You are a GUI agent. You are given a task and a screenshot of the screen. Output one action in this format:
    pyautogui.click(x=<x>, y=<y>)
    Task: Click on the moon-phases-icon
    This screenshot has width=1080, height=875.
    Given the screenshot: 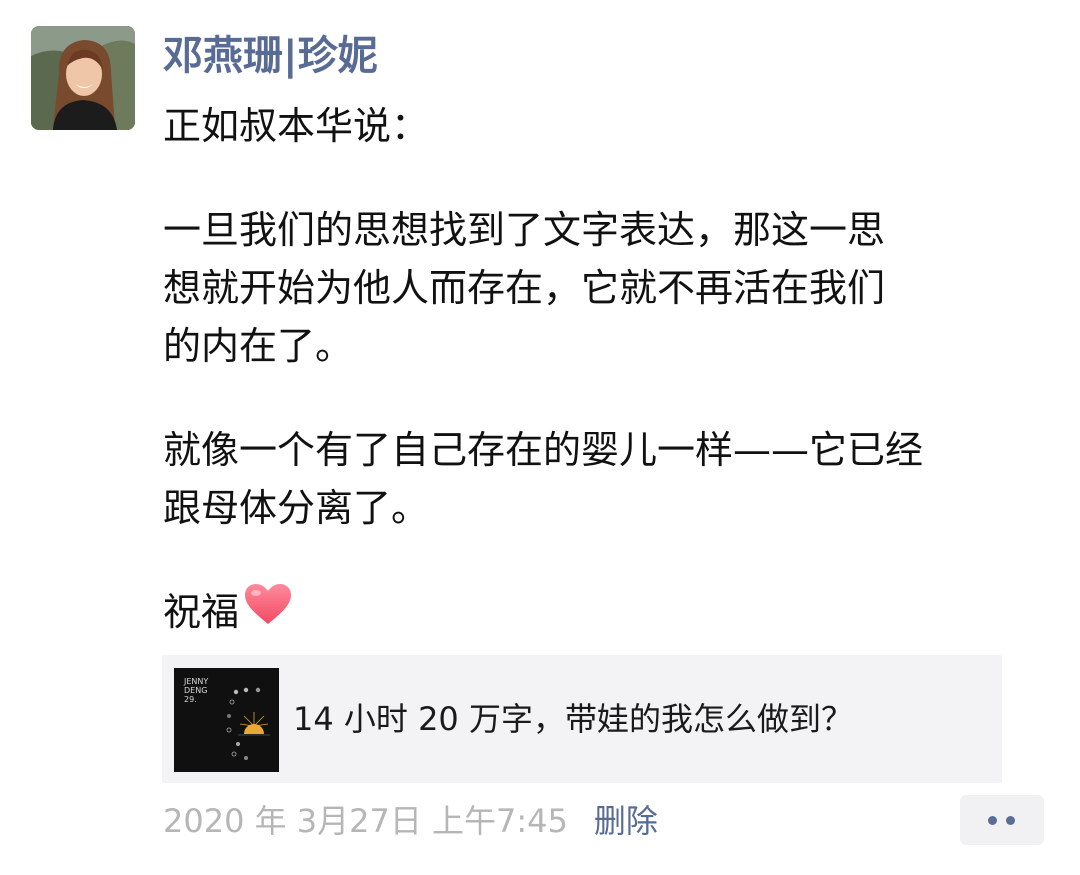 What is the action you would take?
    pyautogui.click(x=248, y=723)
    